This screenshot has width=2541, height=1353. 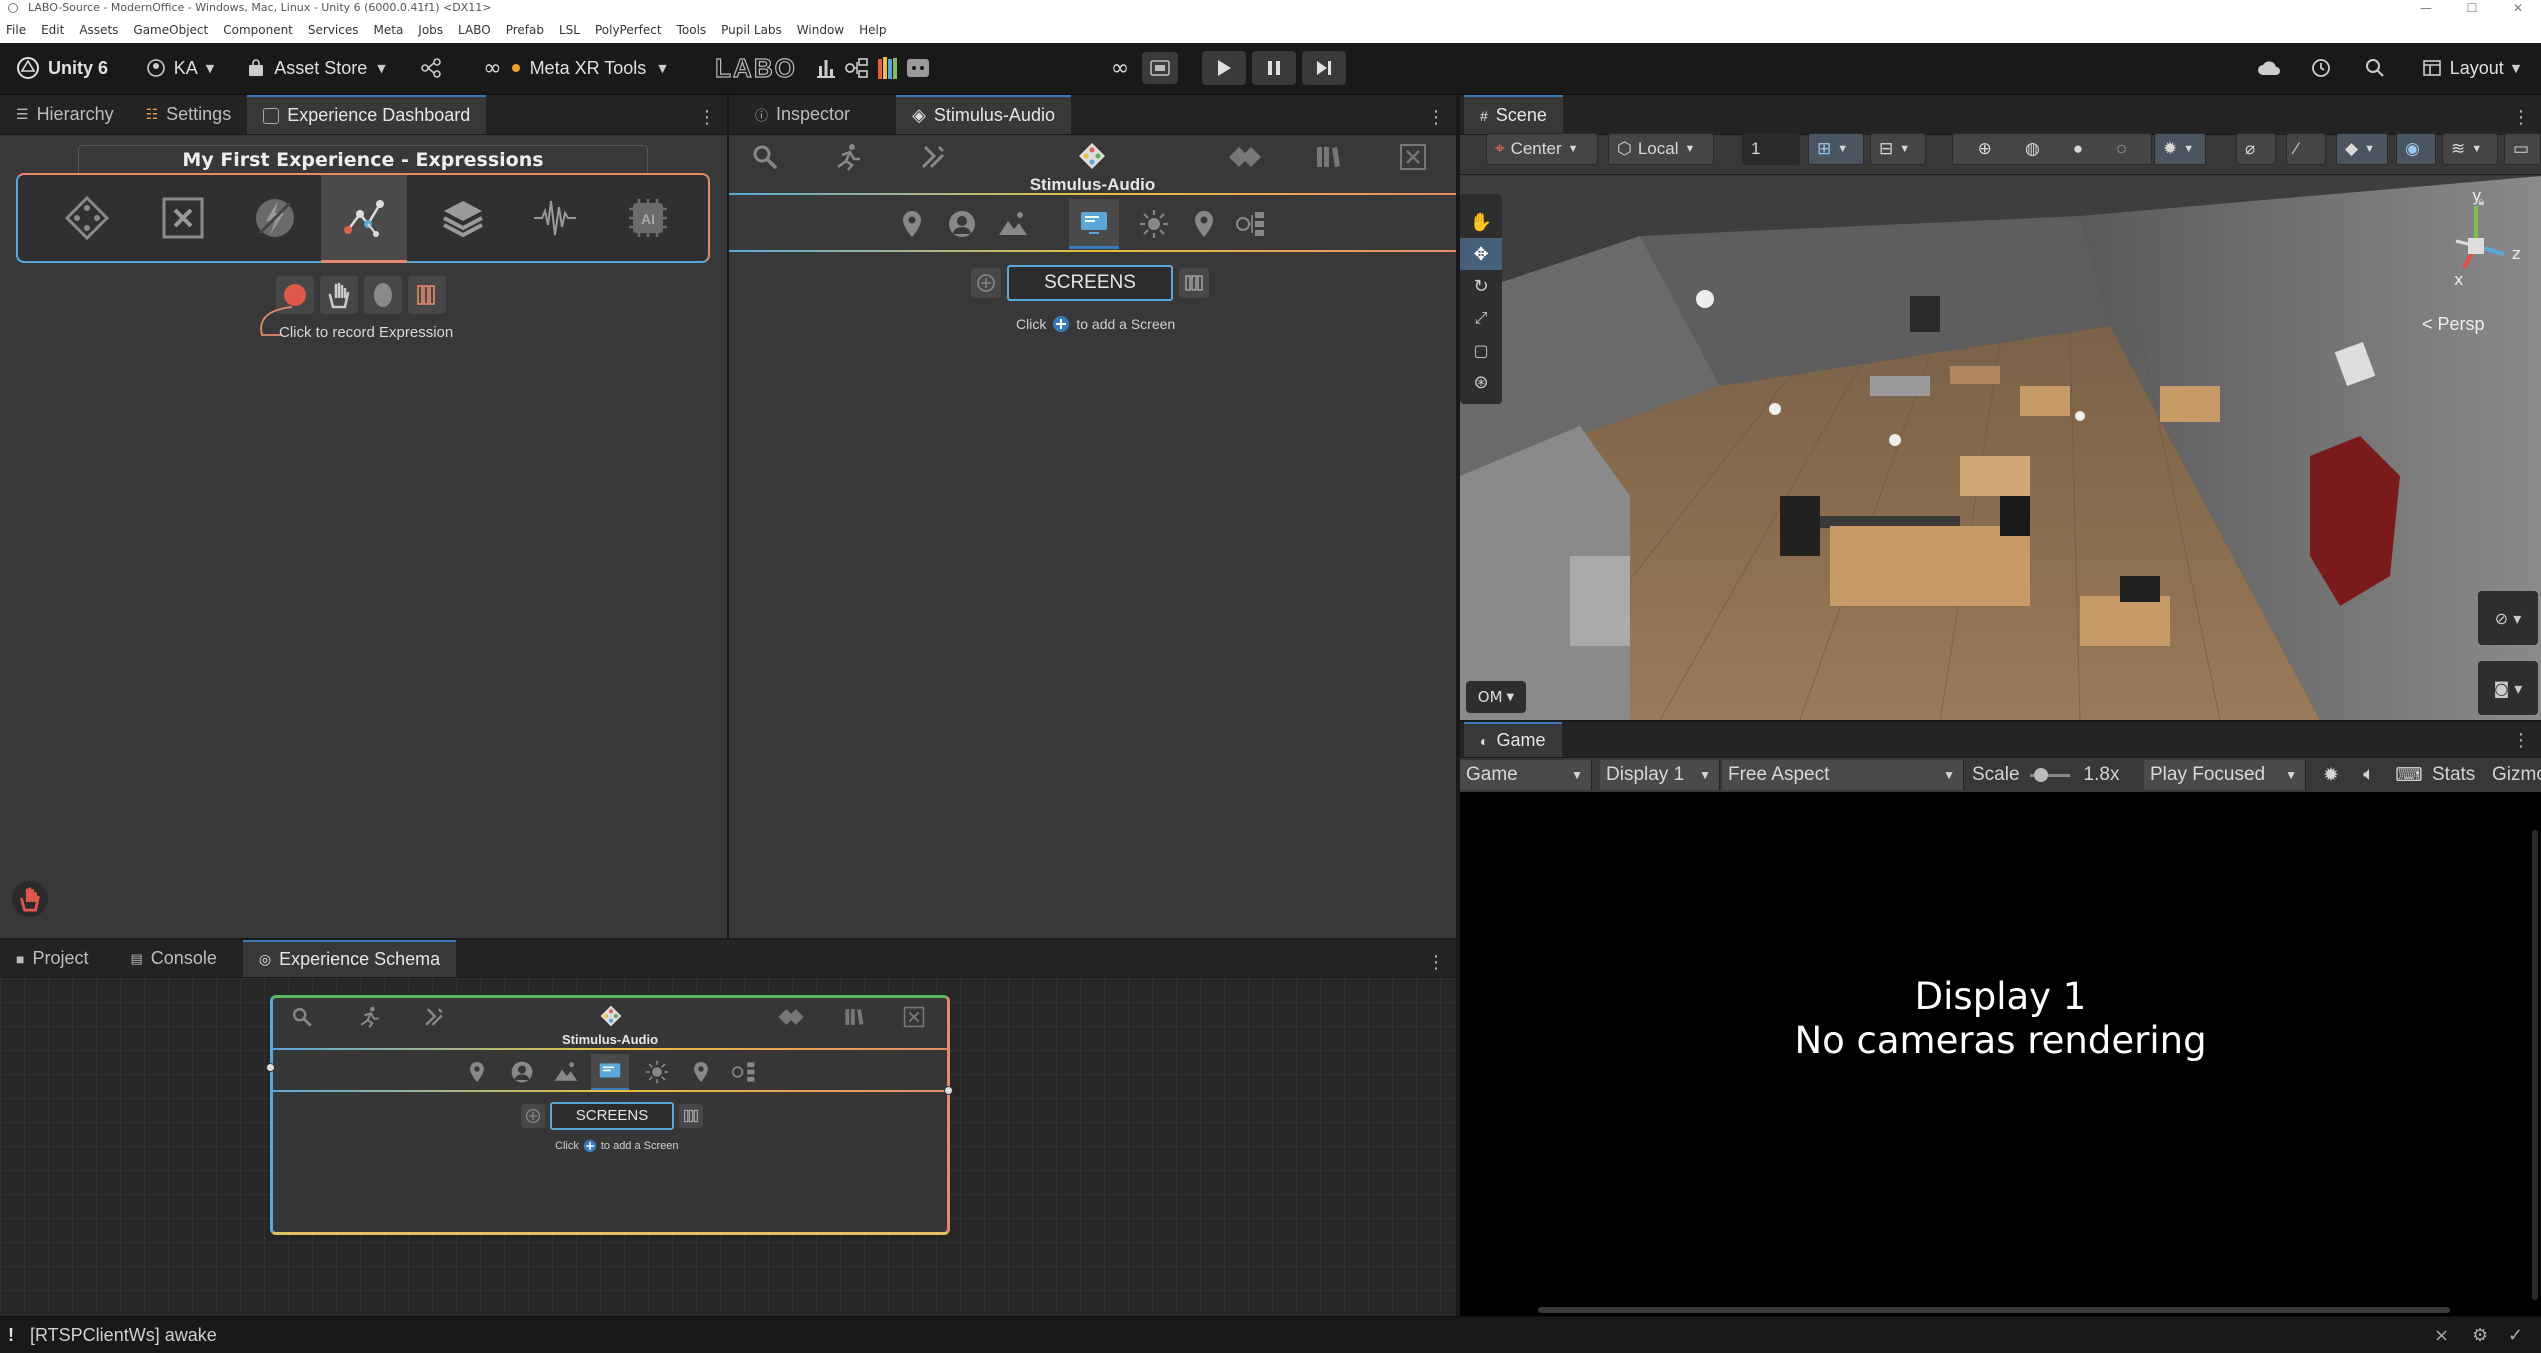 What do you see at coordinates (30, 899) in the screenshot?
I see `hand-status-button` at bounding box center [30, 899].